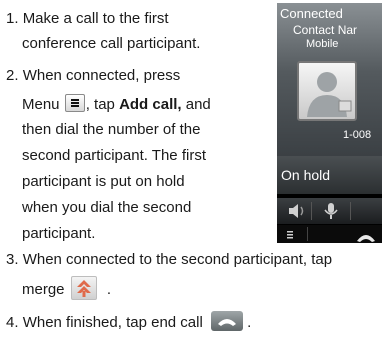 This screenshot has height=351, width=382. Describe the element at coordinates (12, 259) in the screenshot. I see `step-3-number: 3.` at that location.